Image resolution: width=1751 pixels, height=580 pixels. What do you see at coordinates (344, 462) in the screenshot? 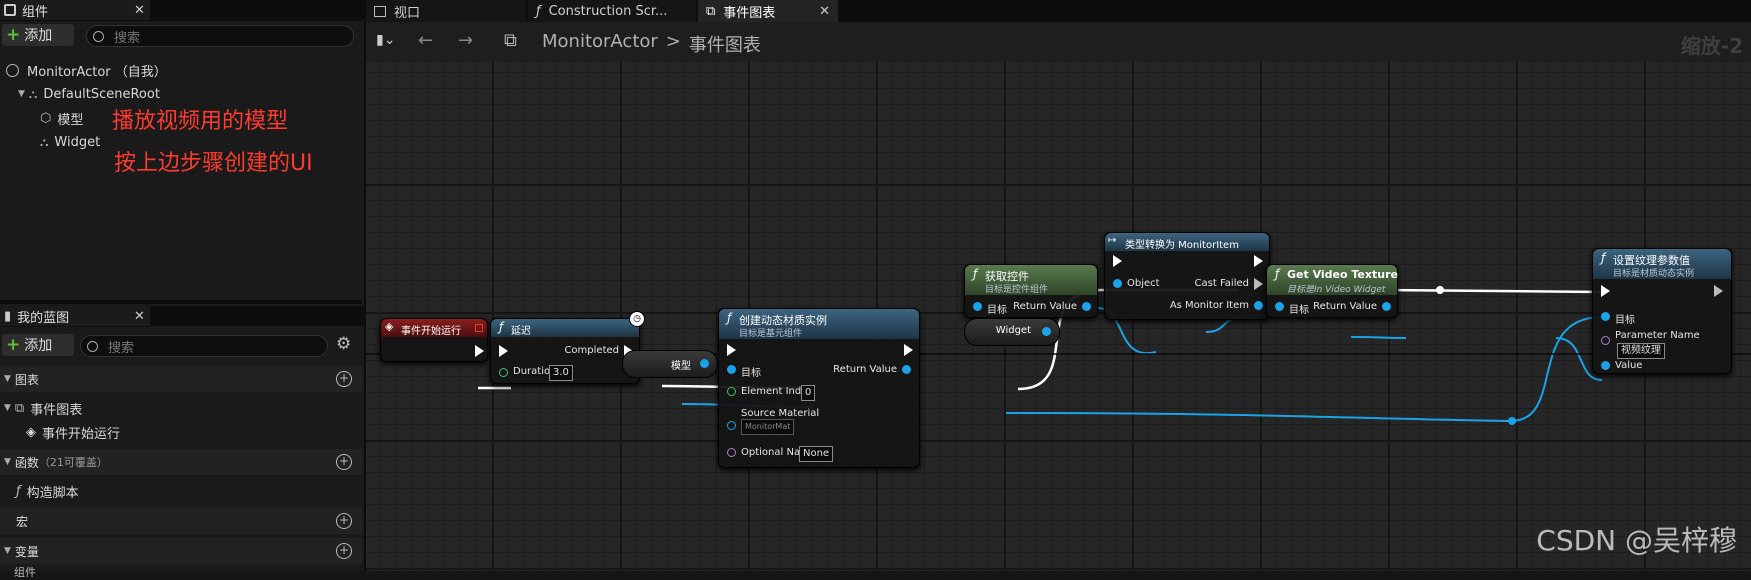
I see `add-function-icon: +` at bounding box center [344, 462].